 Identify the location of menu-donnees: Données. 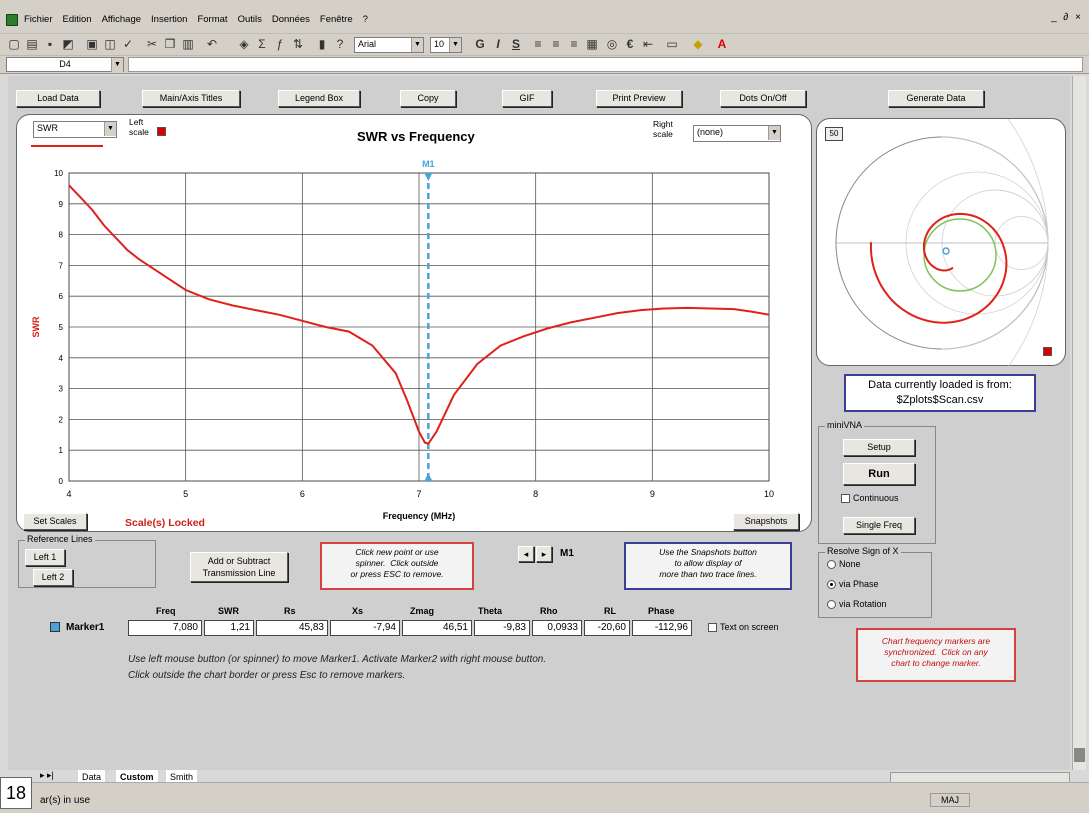
(291, 19).